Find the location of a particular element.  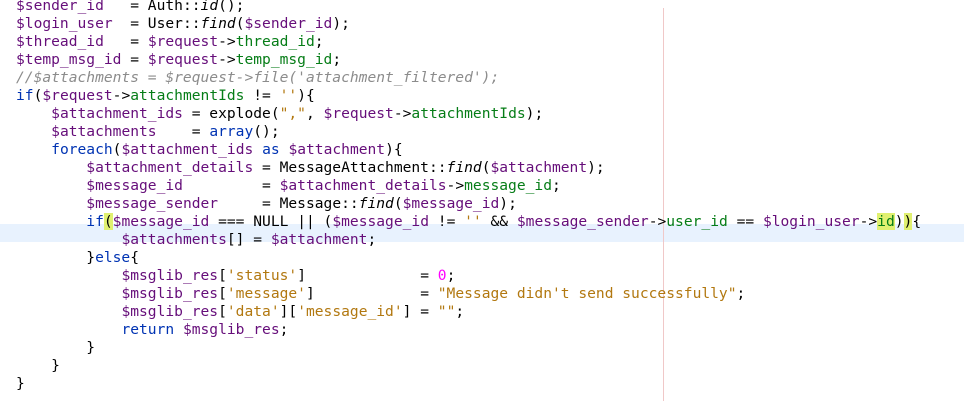

code-line: $msglib_res['data']['message_id'] = ""; is located at coordinates (240, 312).